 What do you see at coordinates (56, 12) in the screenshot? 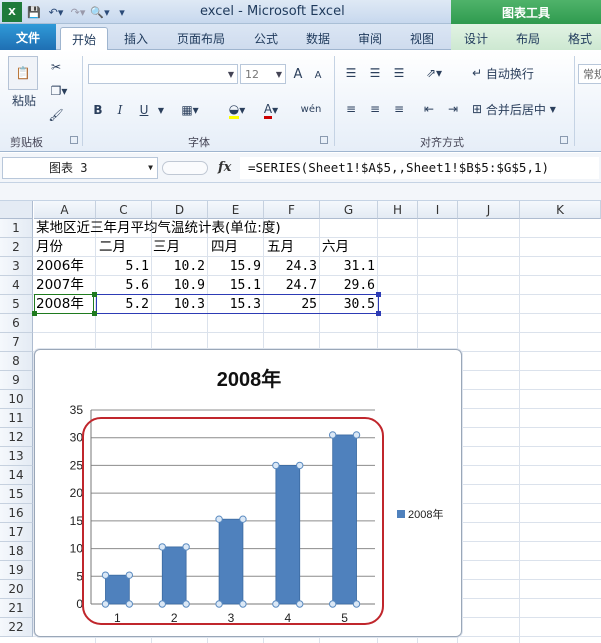
I see `undo-icon: ↶▾` at bounding box center [56, 12].